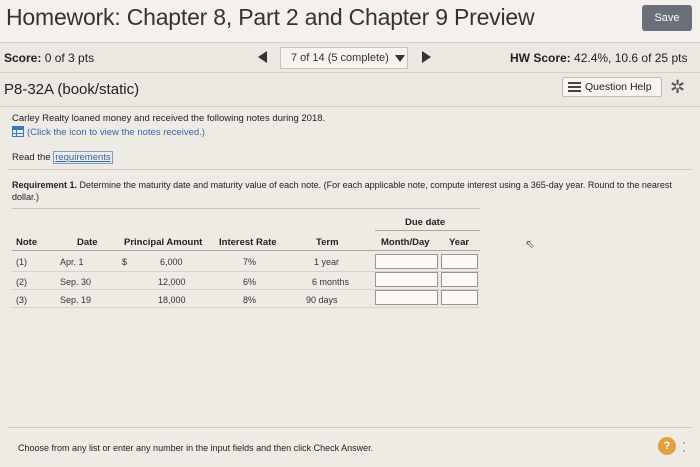 The height and width of the screenshot is (467, 700). Describe the element at coordinates (76, 300) in the screenshot. I see `note-date: Sep. 19` at that location.